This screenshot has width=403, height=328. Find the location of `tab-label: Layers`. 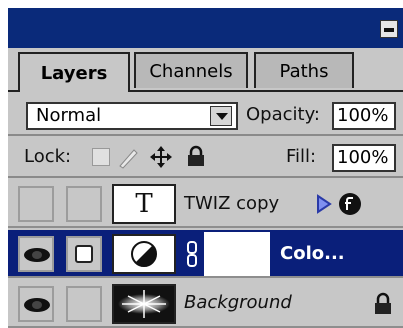

tab-label: Layers is located at coordinates (74, 73).